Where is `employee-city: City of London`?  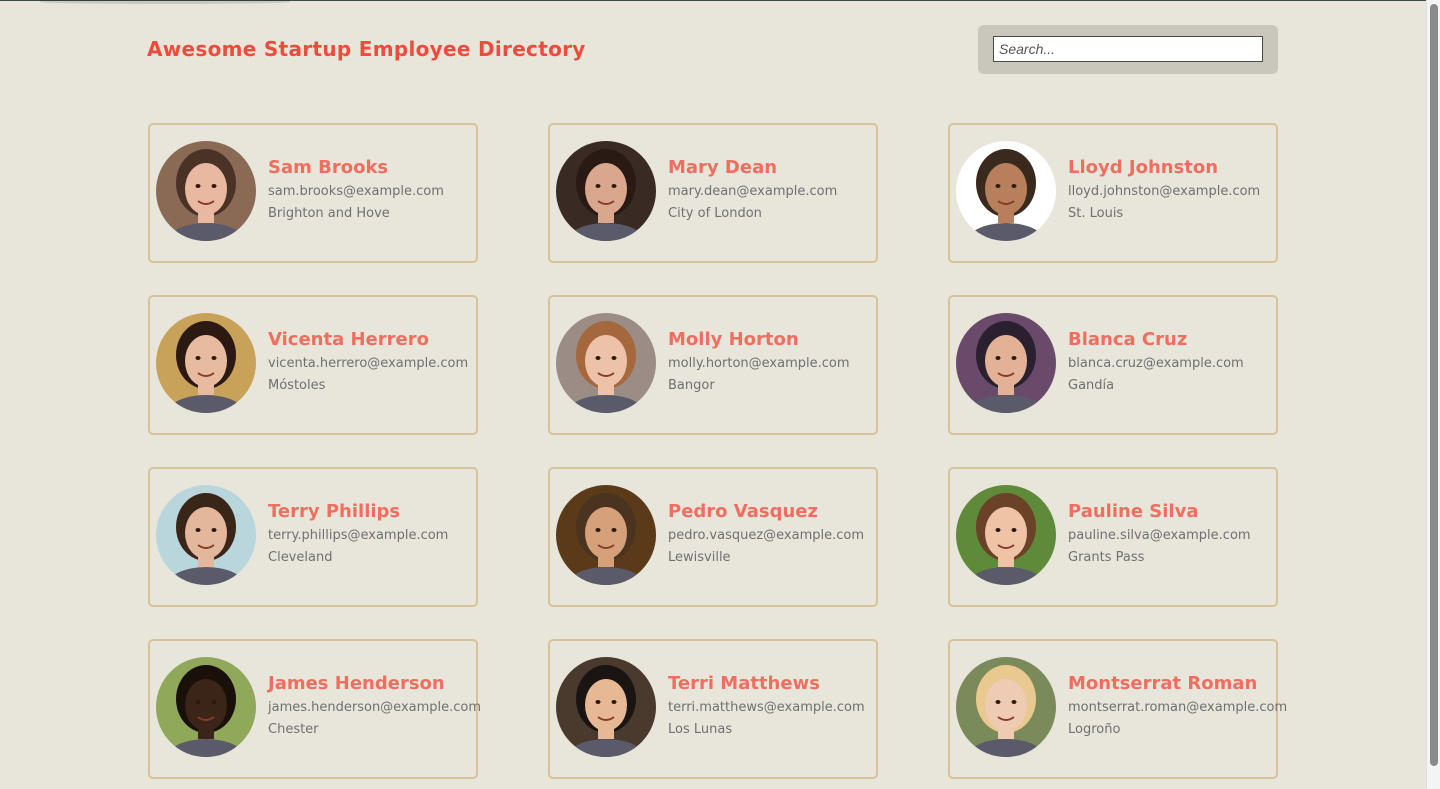 employee-city: City of London is located at coordinates (715, 213).